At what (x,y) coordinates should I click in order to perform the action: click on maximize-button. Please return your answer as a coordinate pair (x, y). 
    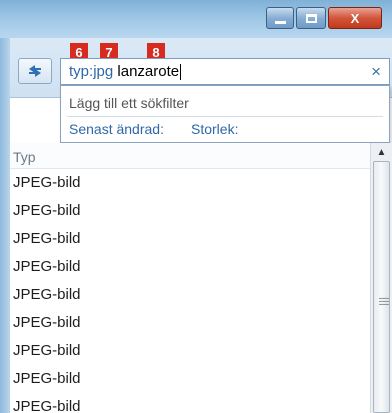
    Looking at the image, I should click on (311, 18).